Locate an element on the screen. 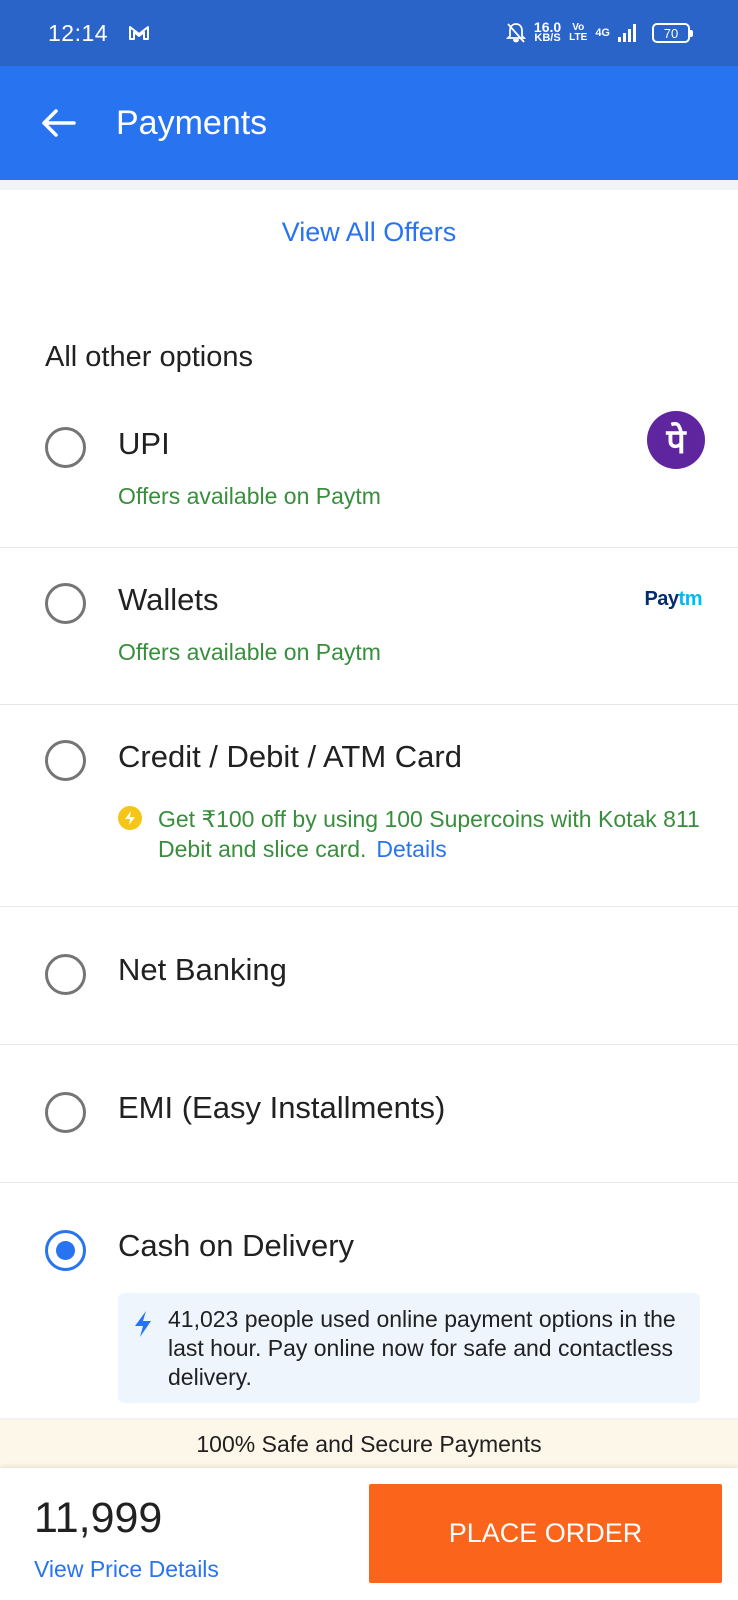 The height and width of the screenshot is (1600, 738). option-label: Credit / Debit / ATM Card is located at coordinates (290, 756).